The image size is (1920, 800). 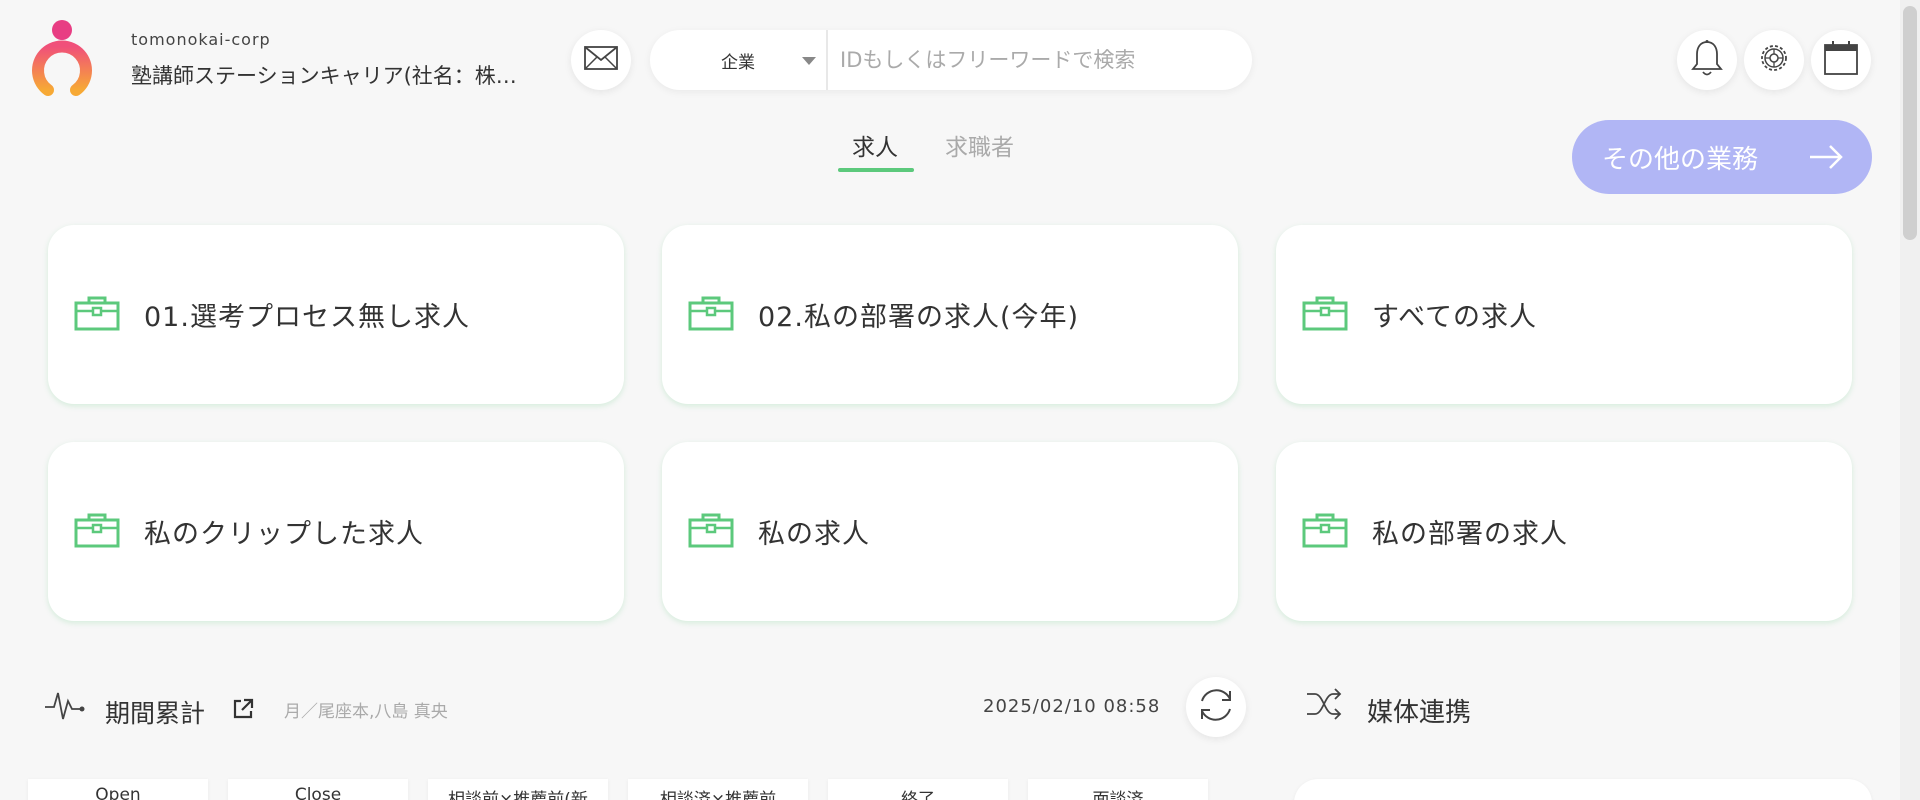 I want to click on bell-icon, so click(x=1707, y=60).